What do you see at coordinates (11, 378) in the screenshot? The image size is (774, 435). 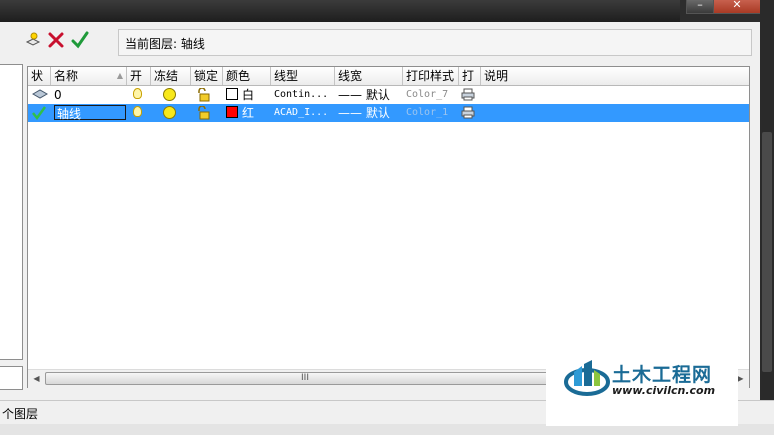 I see `filter-tree-scroll` at bounding box center [11, 378].